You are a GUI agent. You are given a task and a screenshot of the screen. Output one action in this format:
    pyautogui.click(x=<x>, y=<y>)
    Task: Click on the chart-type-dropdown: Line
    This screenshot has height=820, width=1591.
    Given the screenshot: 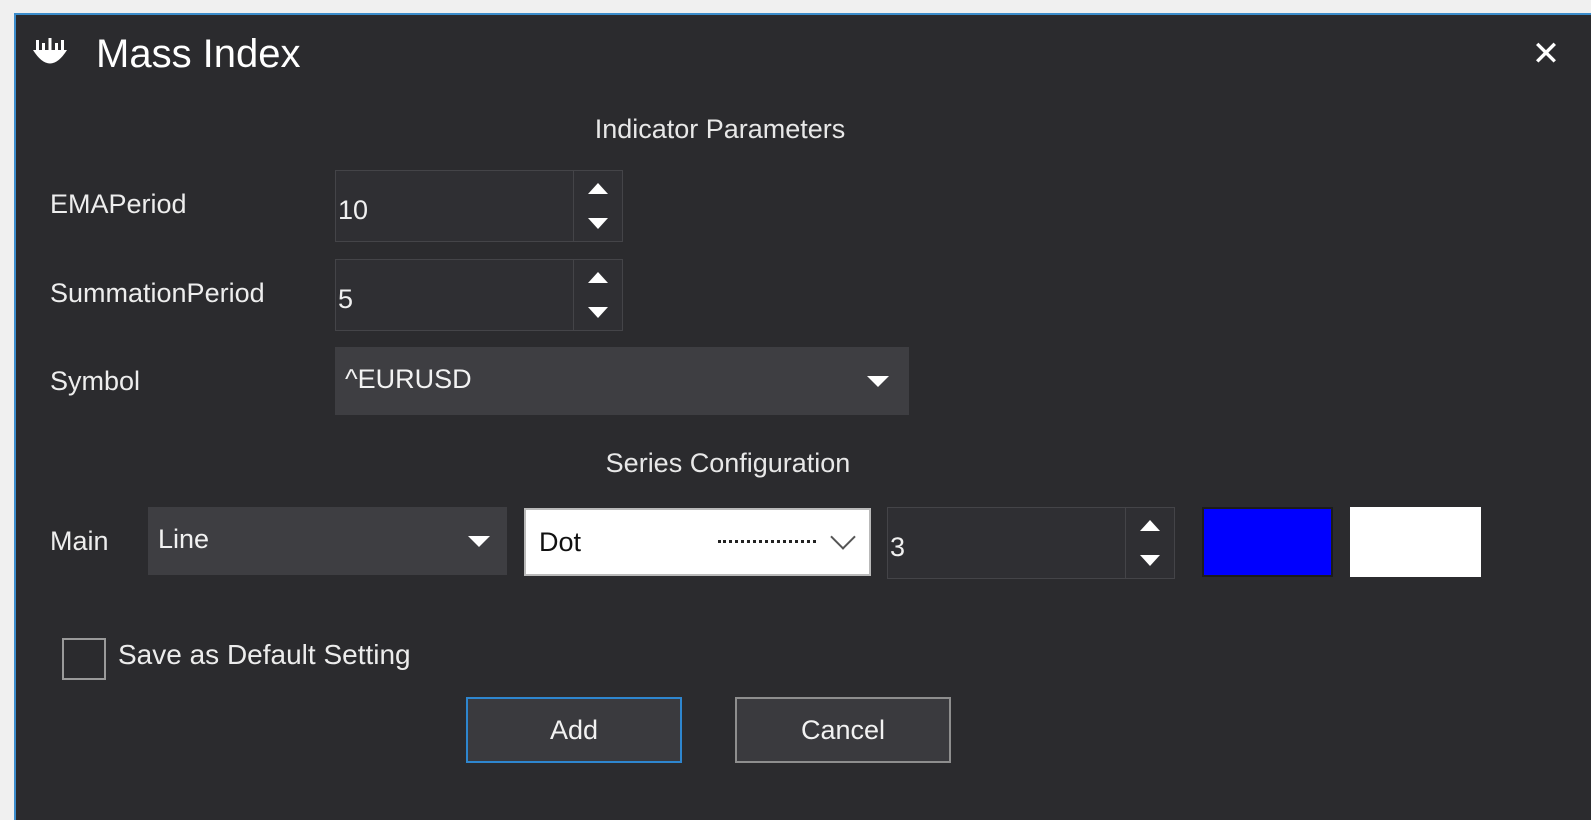 What is the action you would take?
    pyautogui.click(x=327, y=541)
    